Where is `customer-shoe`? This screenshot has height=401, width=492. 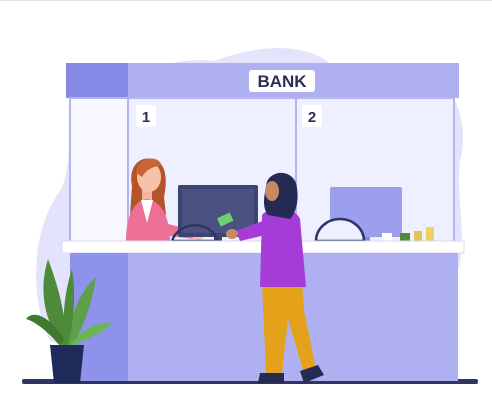 customer-shoe is located at coordinates (271, 378).